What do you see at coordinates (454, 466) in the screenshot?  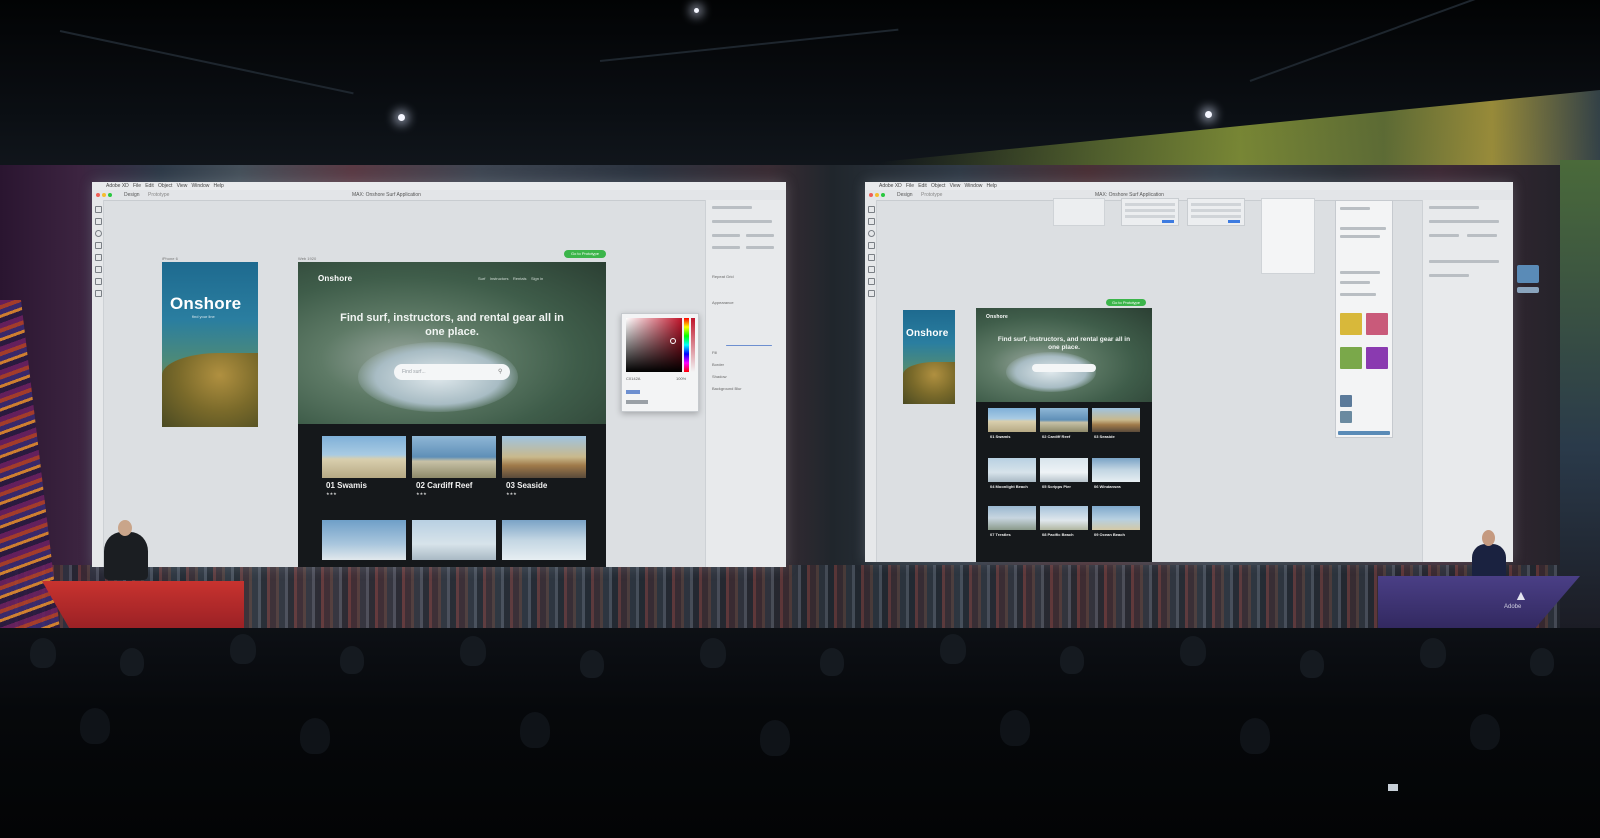 I see `spot-card: 02 Cardiff Reef ★★★` at bounding box center [454, 466].